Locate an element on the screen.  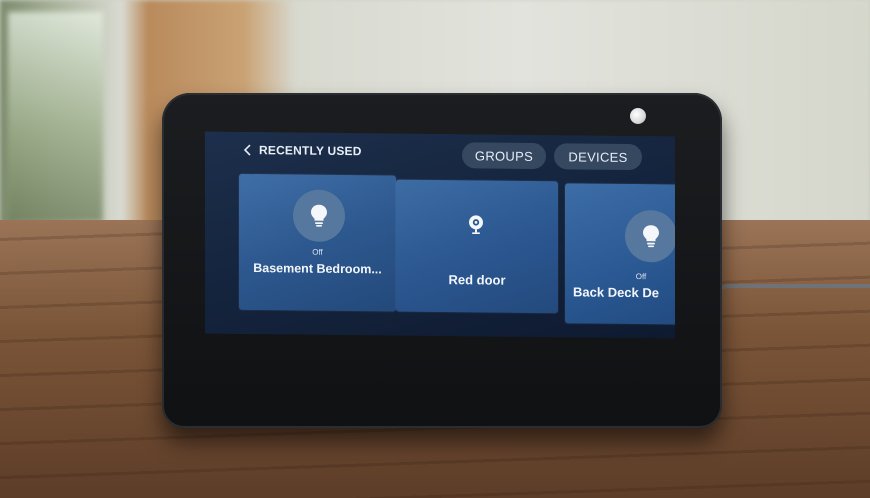
tile-name: Red door is located at coordinates (477, 280).